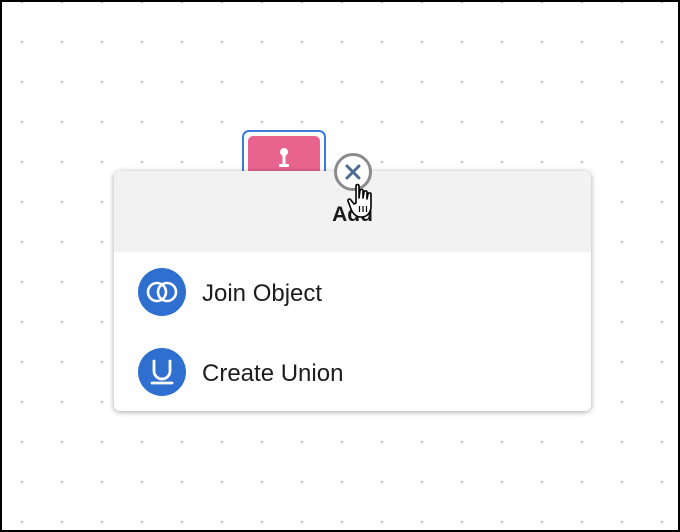 The height and width of the screenshot is (532, 680). Describe the element at coordinates (352, 372) in the screenshot. I see `create-union-item: Create Union` at that location.